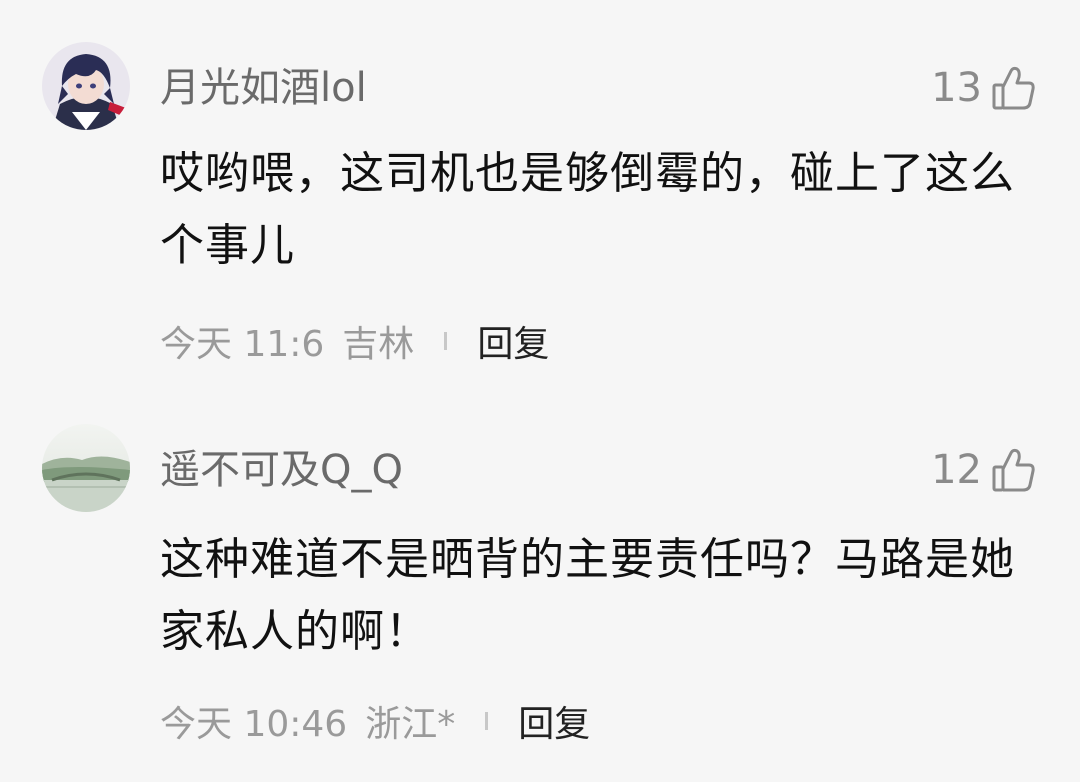 This screenshot has width=1080, height=782. I want to click on comment-text: 这种难道不是晒背的主要责任吗？马路是她家私人的啊！, so click(587, 595).